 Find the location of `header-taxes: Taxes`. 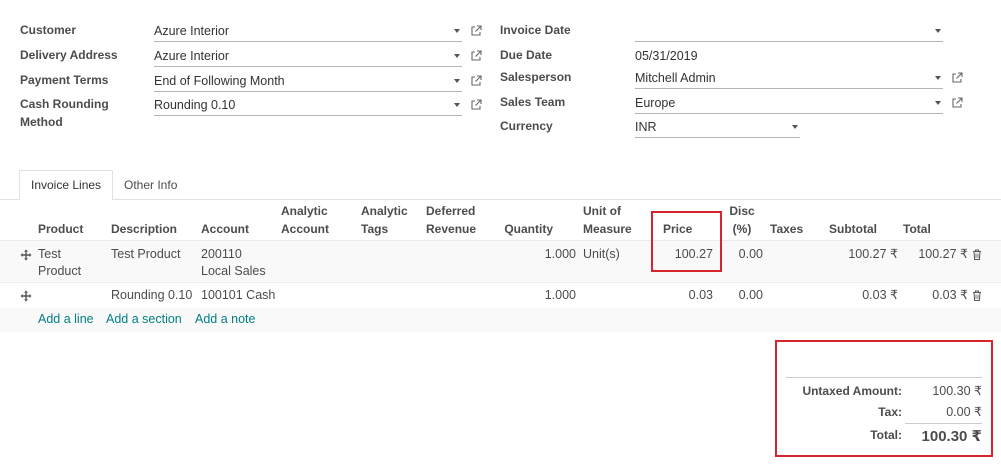

header-taxes: Taxes is located at coordinates (786, 229).